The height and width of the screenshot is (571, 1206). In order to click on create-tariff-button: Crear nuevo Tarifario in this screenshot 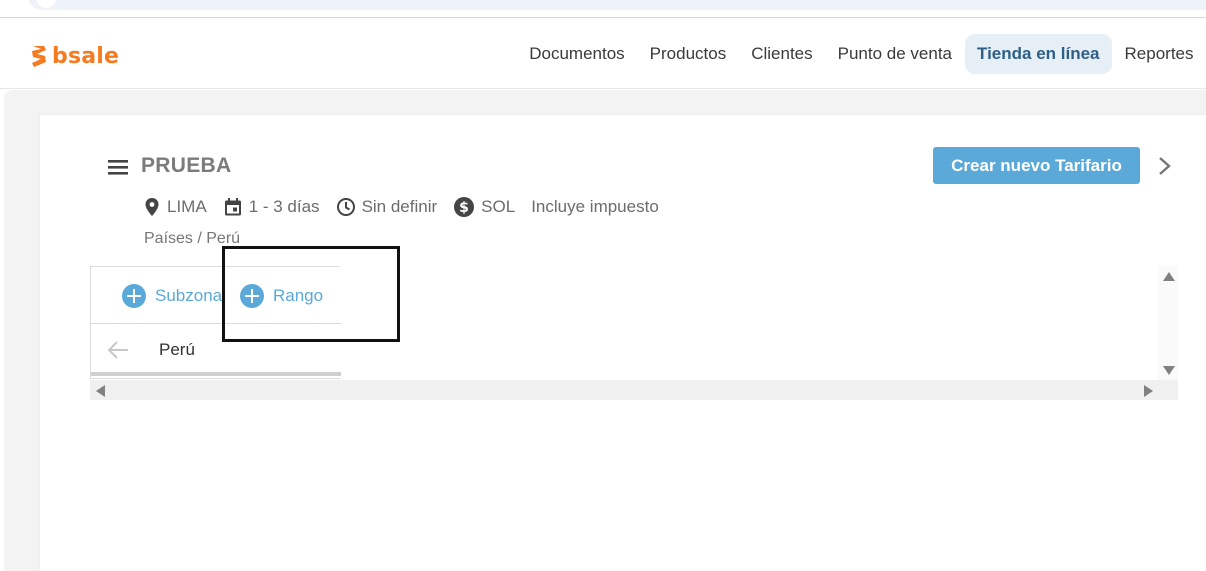, I will do `click(1036, 165)`.